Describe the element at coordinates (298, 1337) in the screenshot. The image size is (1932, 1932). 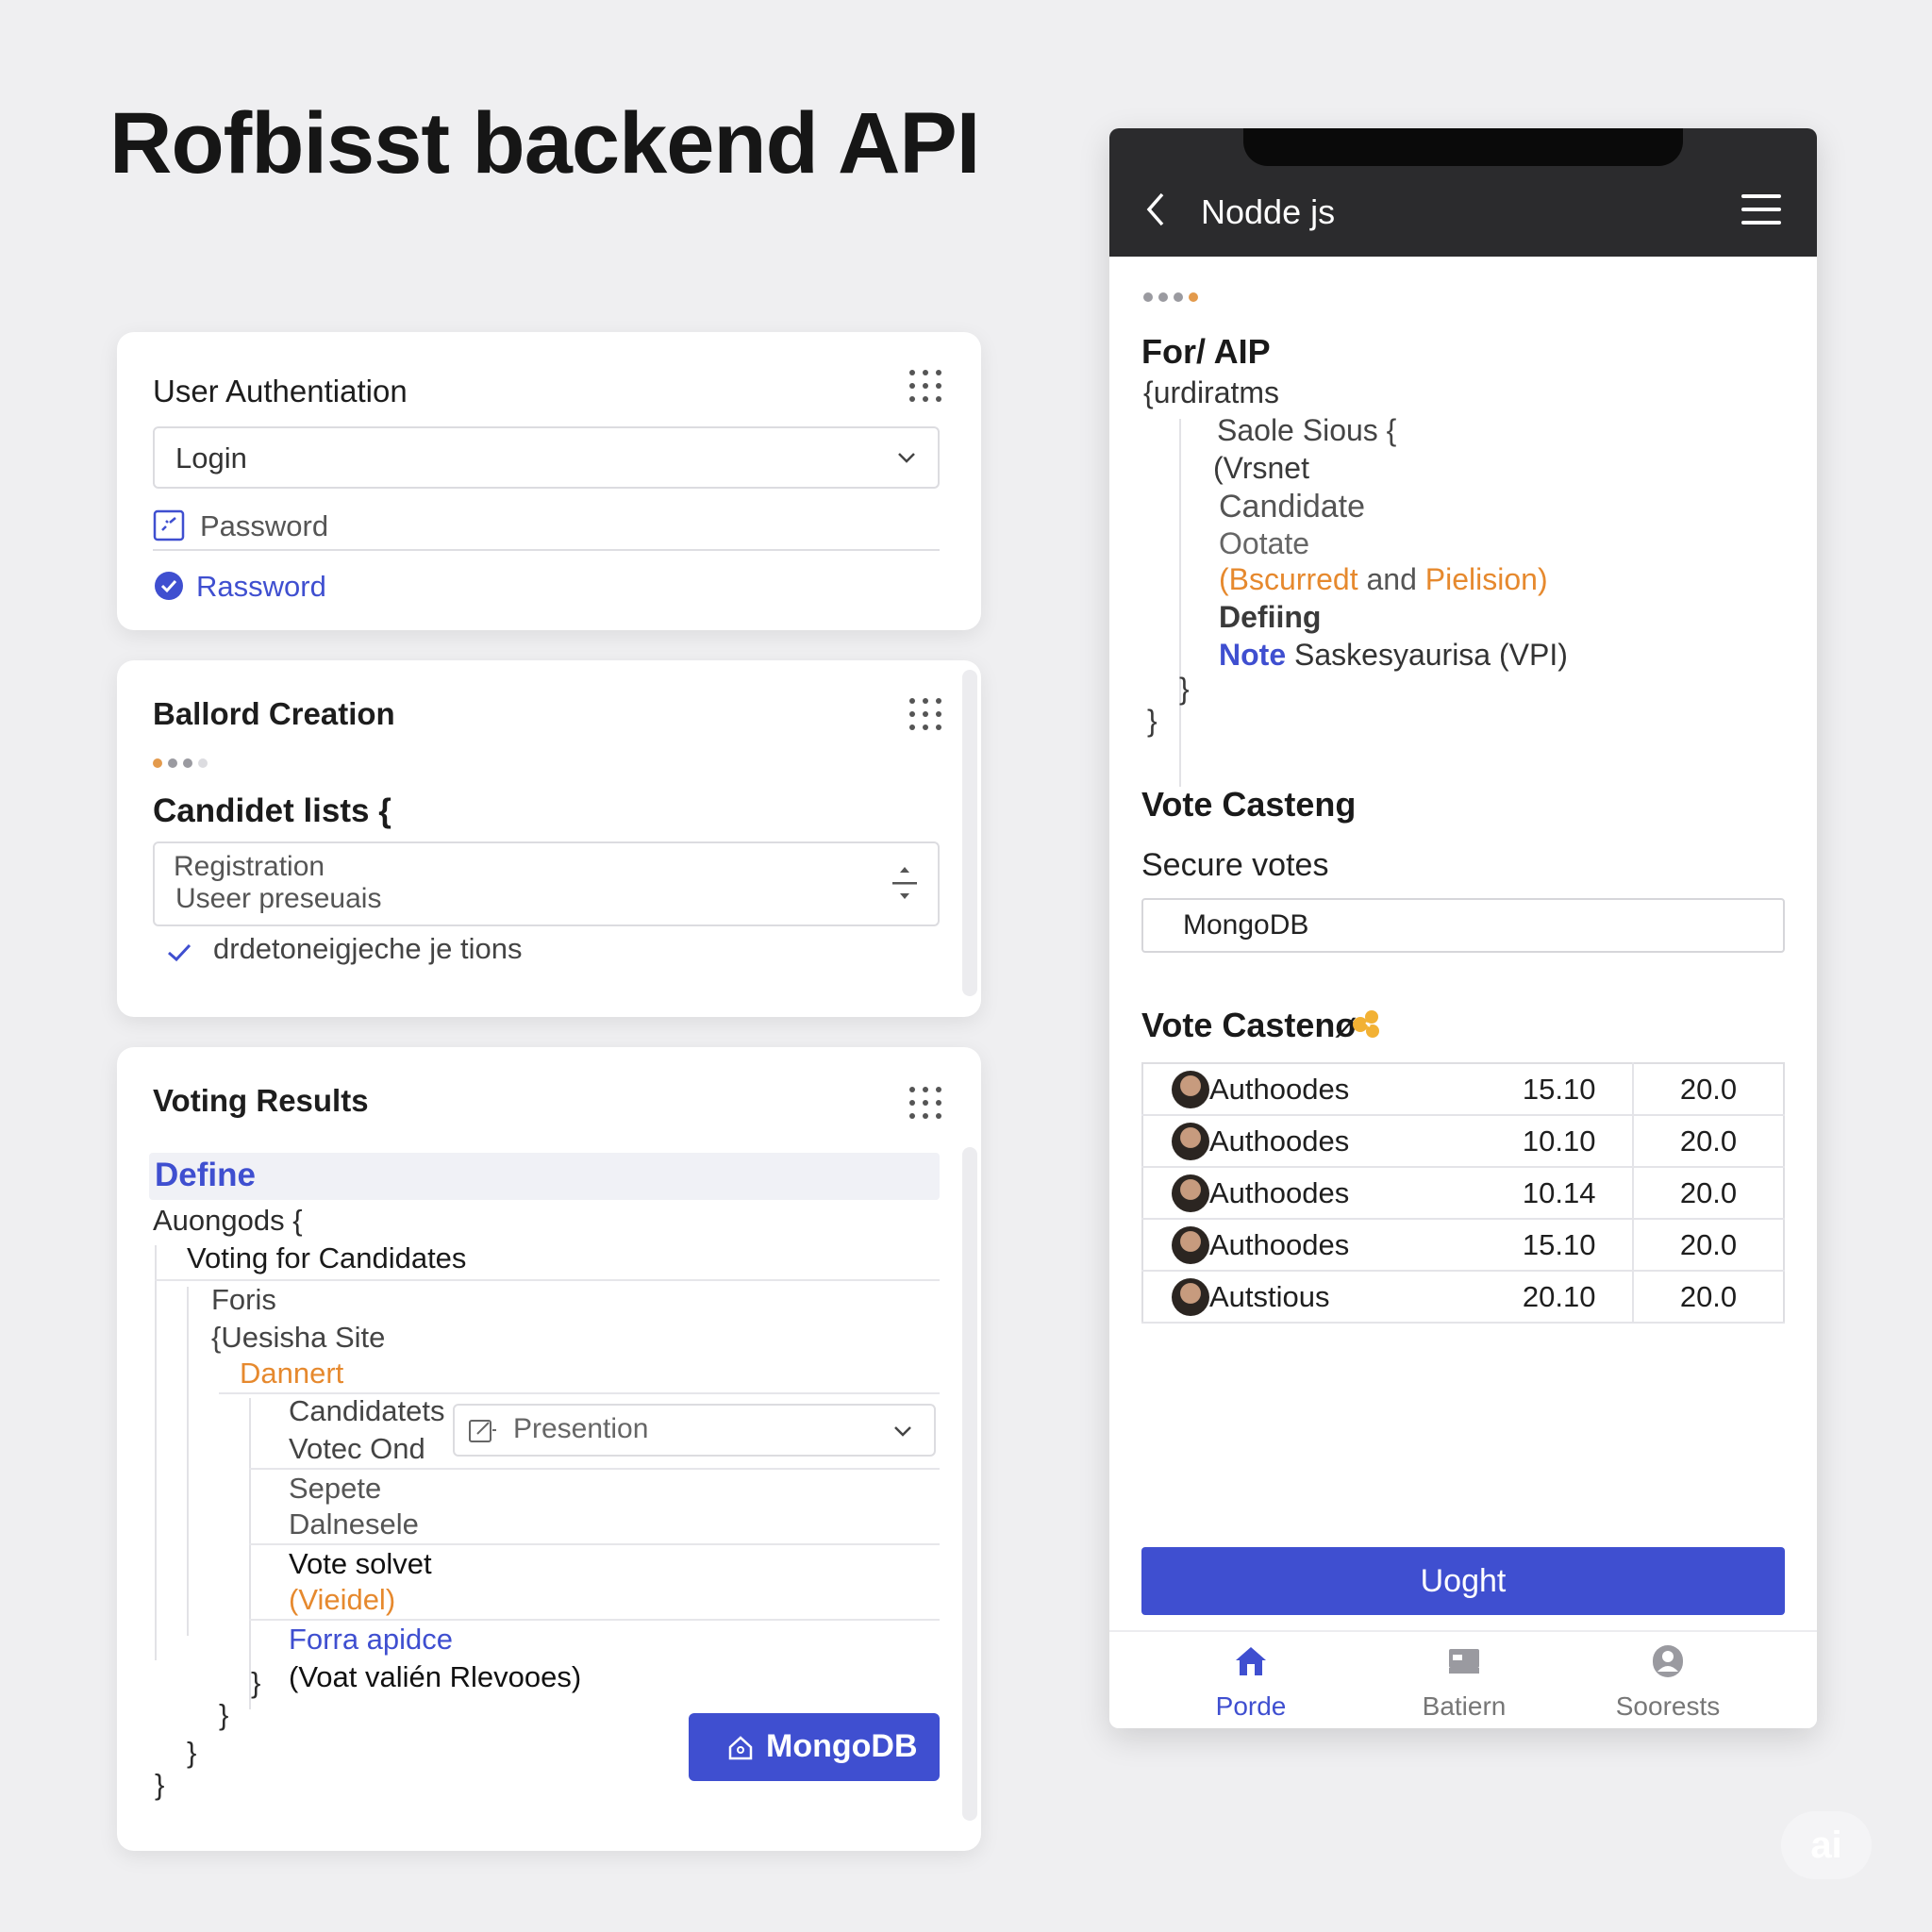
I see `code-line: {Uesisha Site` at that location.